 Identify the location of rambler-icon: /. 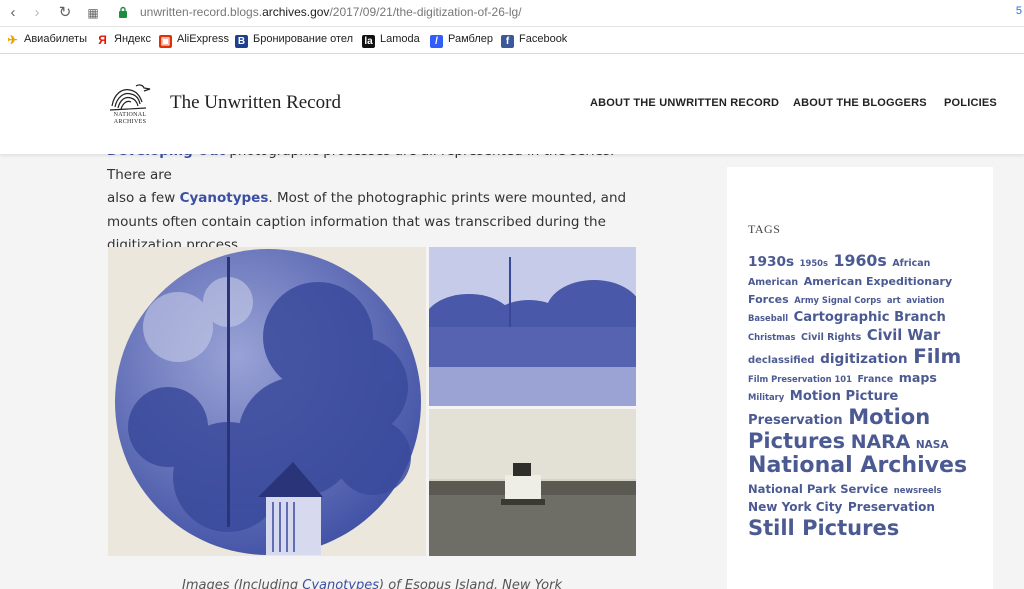
(436, 41).